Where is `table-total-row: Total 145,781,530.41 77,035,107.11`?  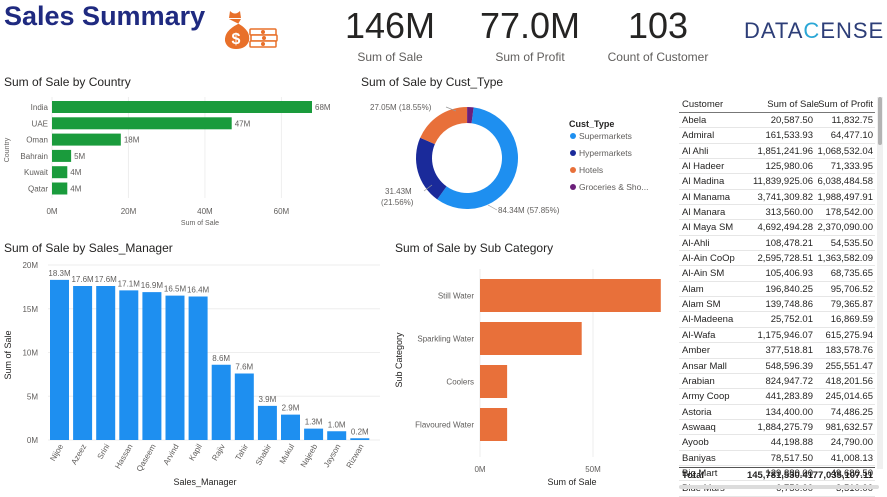
table-total-row: Total 145,781,530.41 77,035,107.11 is located at coordinates (777, 474).